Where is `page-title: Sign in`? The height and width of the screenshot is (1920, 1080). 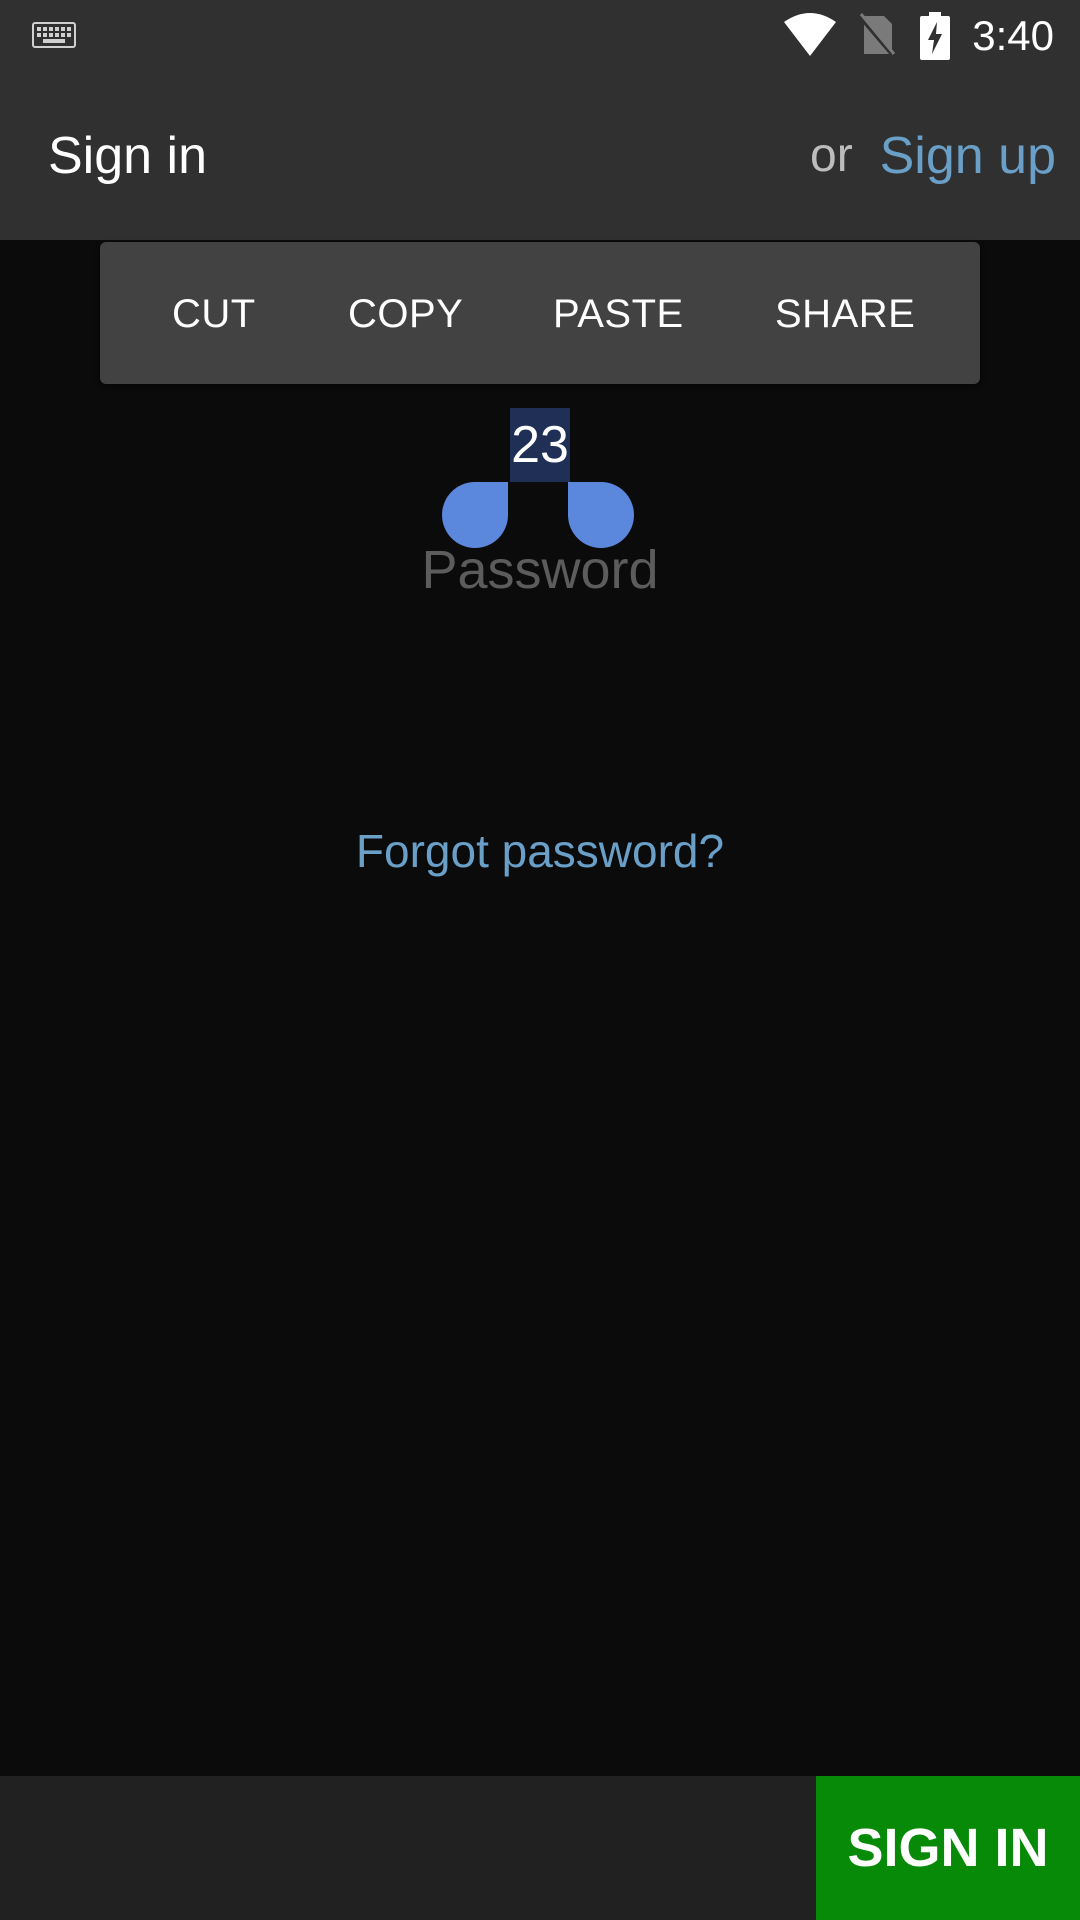 page-title: Sign in is located at coordinates (127, 156).